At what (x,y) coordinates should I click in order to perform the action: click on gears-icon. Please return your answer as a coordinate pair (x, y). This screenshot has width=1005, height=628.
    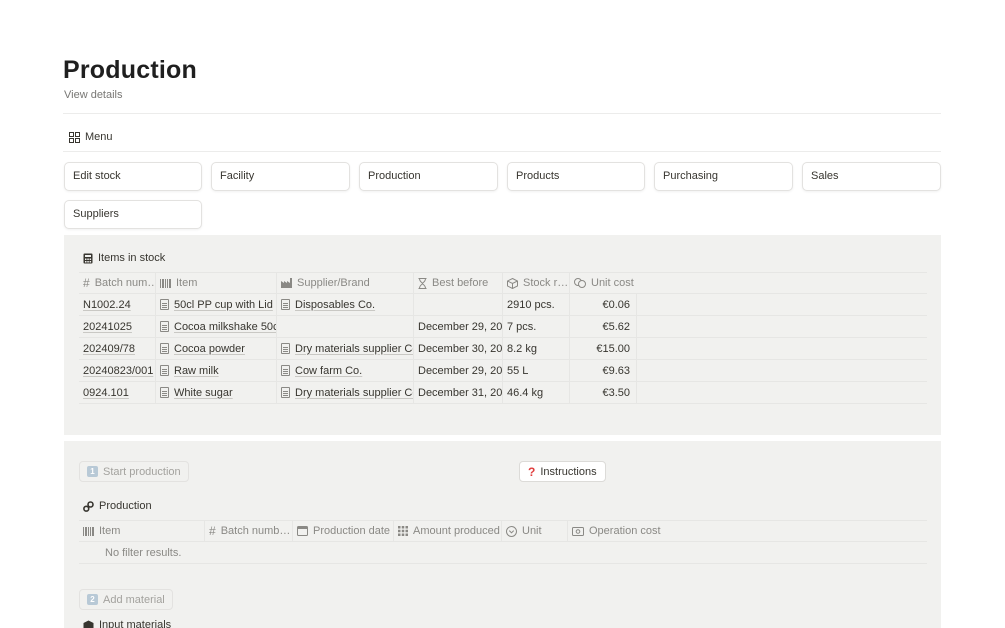
    Looking at the image, I should click on (88, 506).